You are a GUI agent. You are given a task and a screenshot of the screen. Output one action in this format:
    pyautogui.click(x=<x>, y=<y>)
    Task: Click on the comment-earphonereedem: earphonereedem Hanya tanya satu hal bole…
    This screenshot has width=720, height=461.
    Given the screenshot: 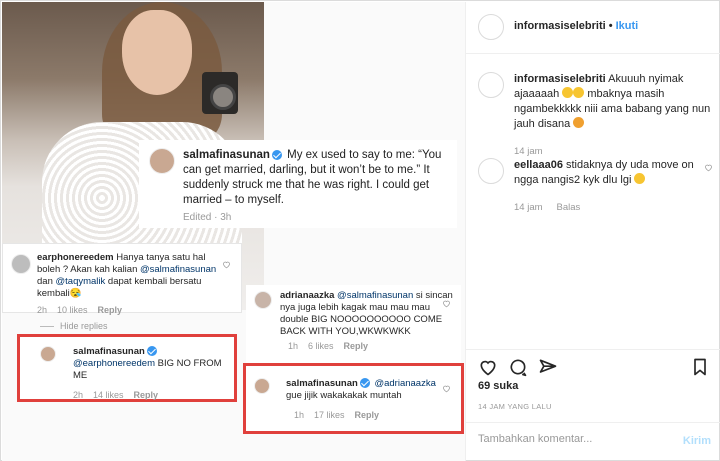 What is the action you would take?
    pyautogui.click(x=122, y=279)
    